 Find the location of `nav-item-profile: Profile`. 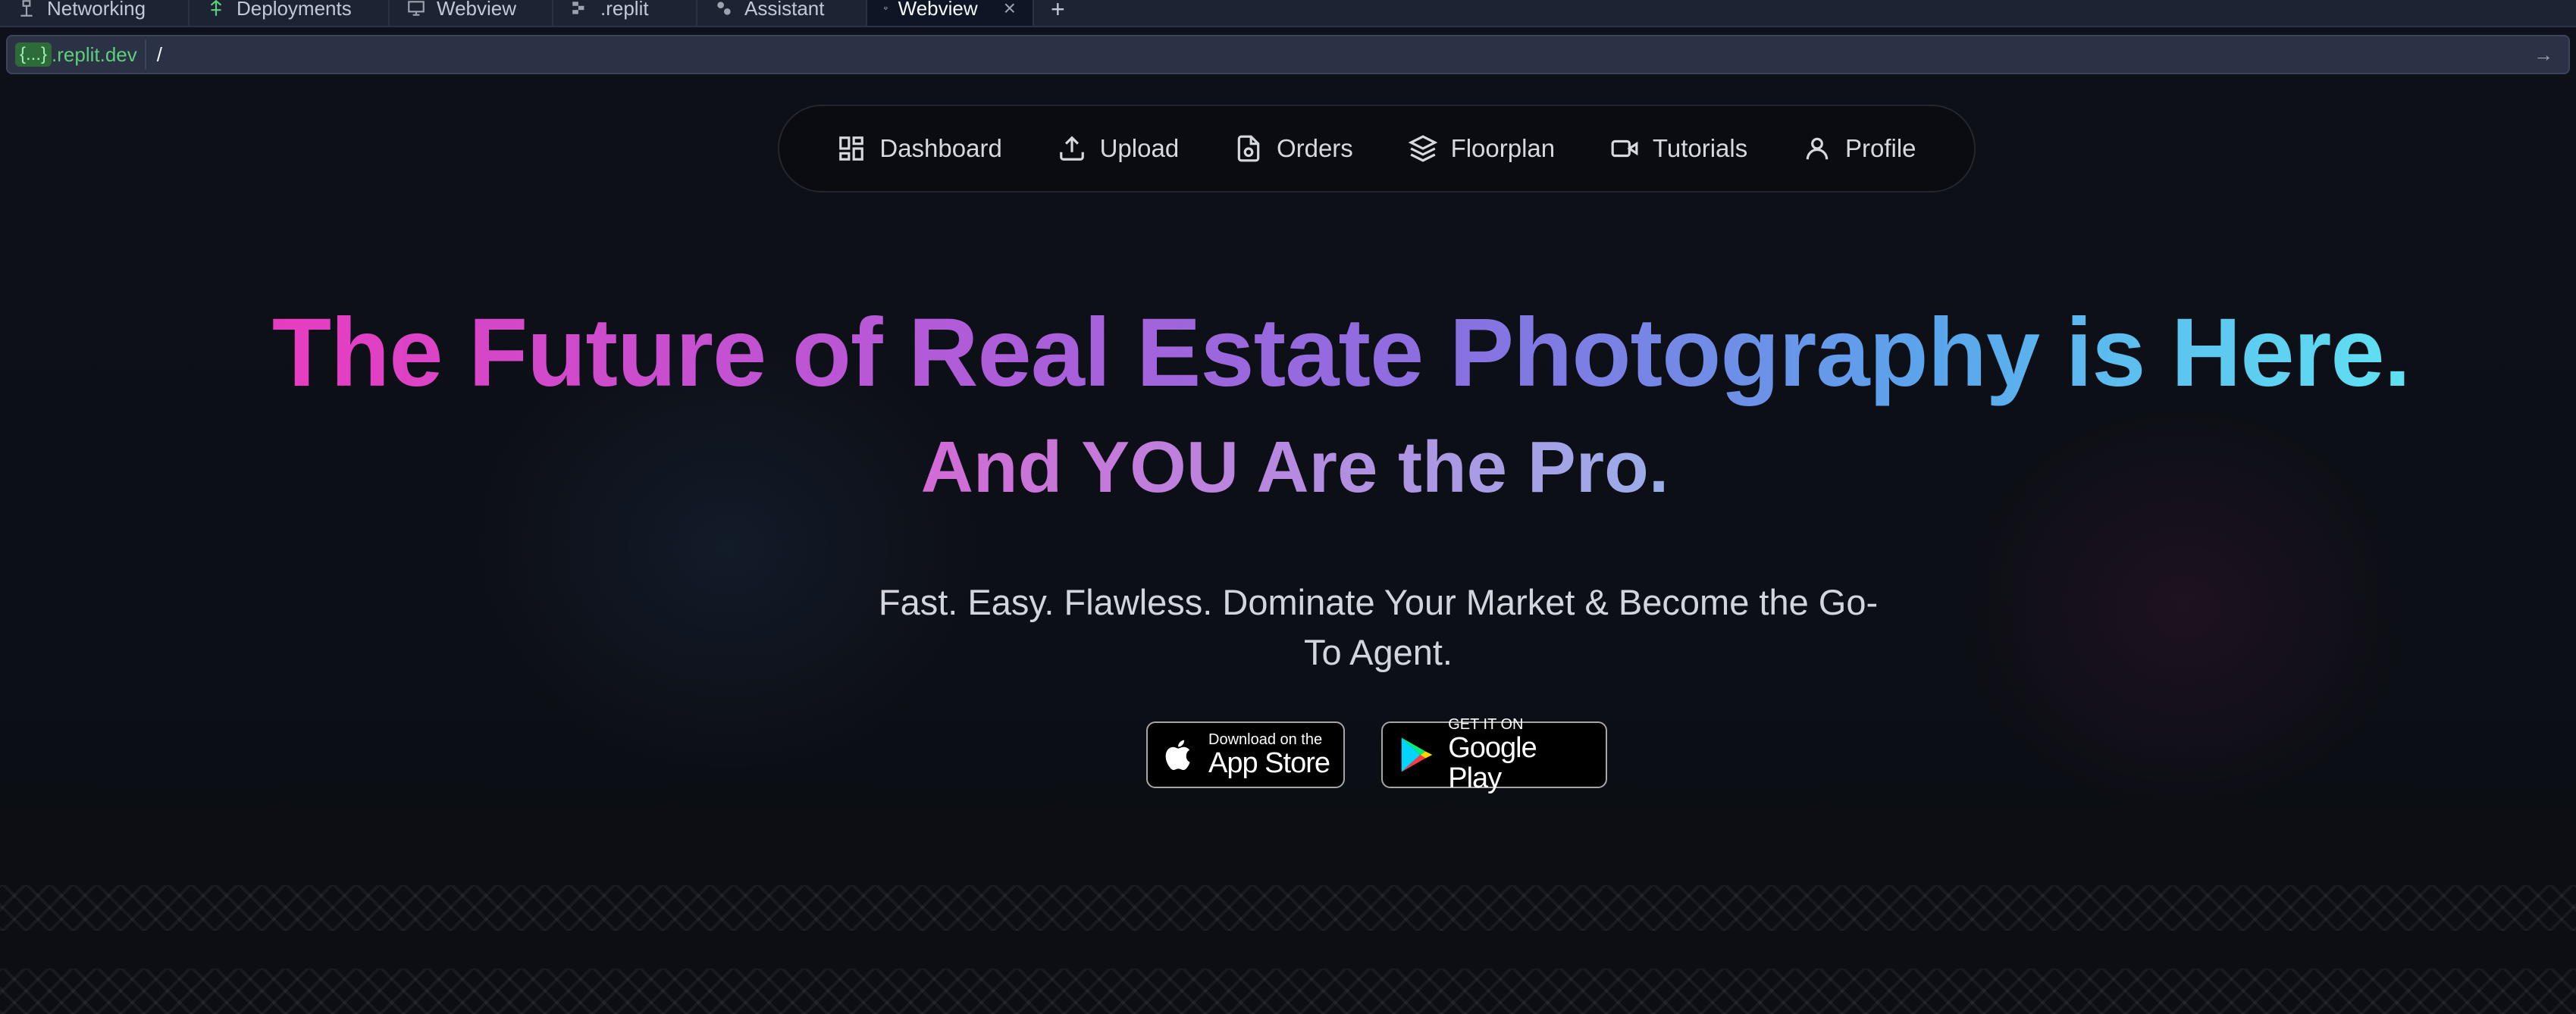

nav-item-profile: Profile is located at coordinates (1860, 149).